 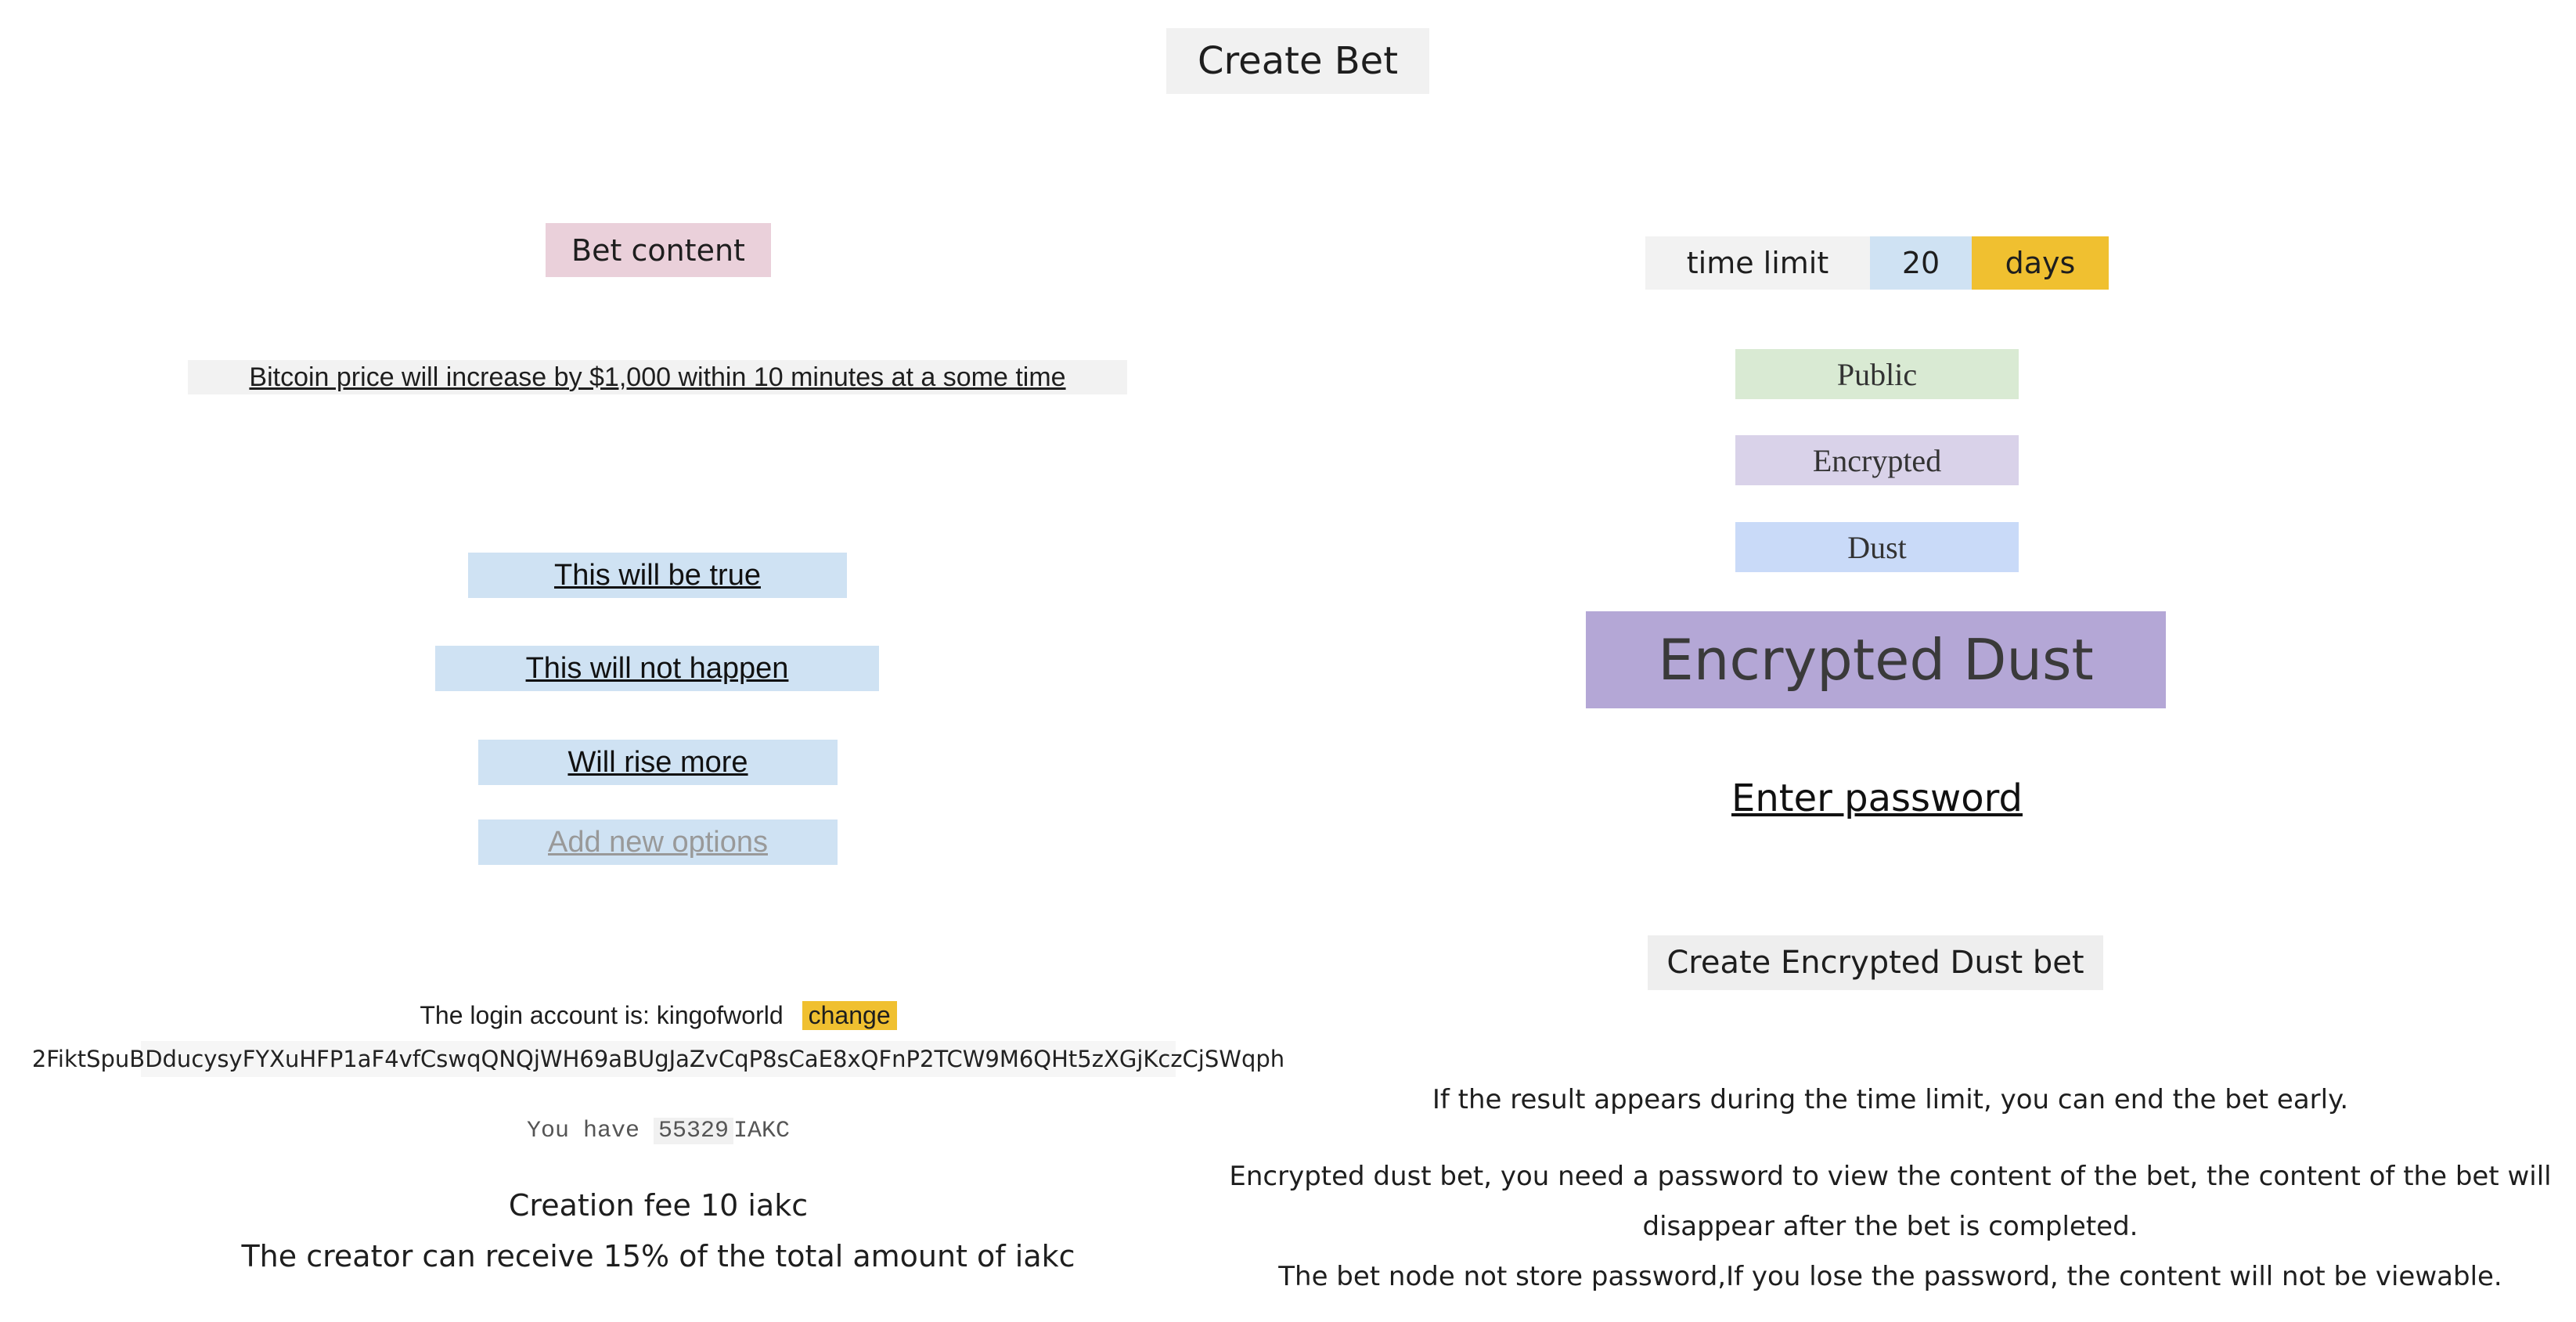 I want to click on balance-prefix: You have, so click(x=582, y=1131).